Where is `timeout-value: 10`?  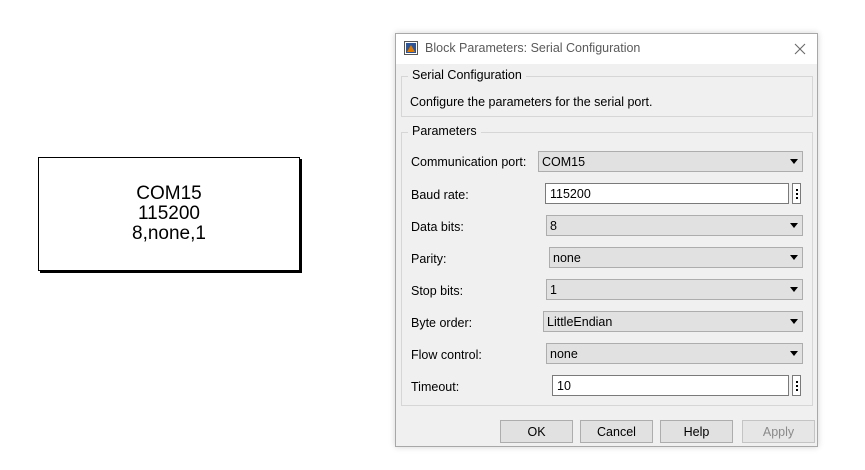 timeout-value: 10 is located at coordinates (564, 386).